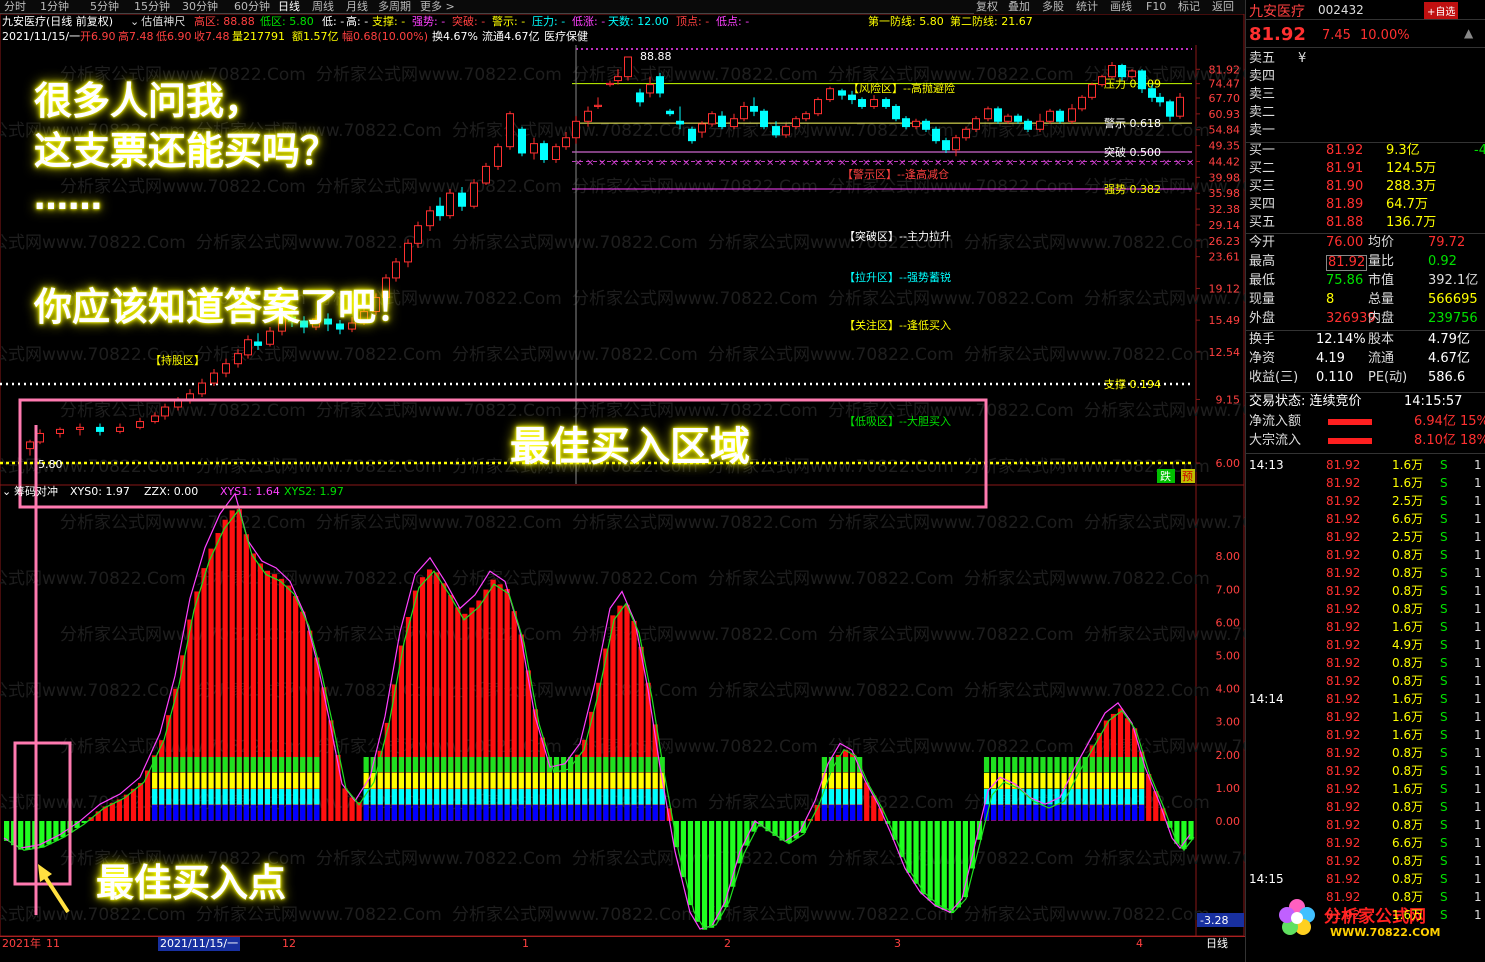 The height and width of the screenshot is (962, 1485). I want to click on bid-price: 81.88, so click(1345, 222).